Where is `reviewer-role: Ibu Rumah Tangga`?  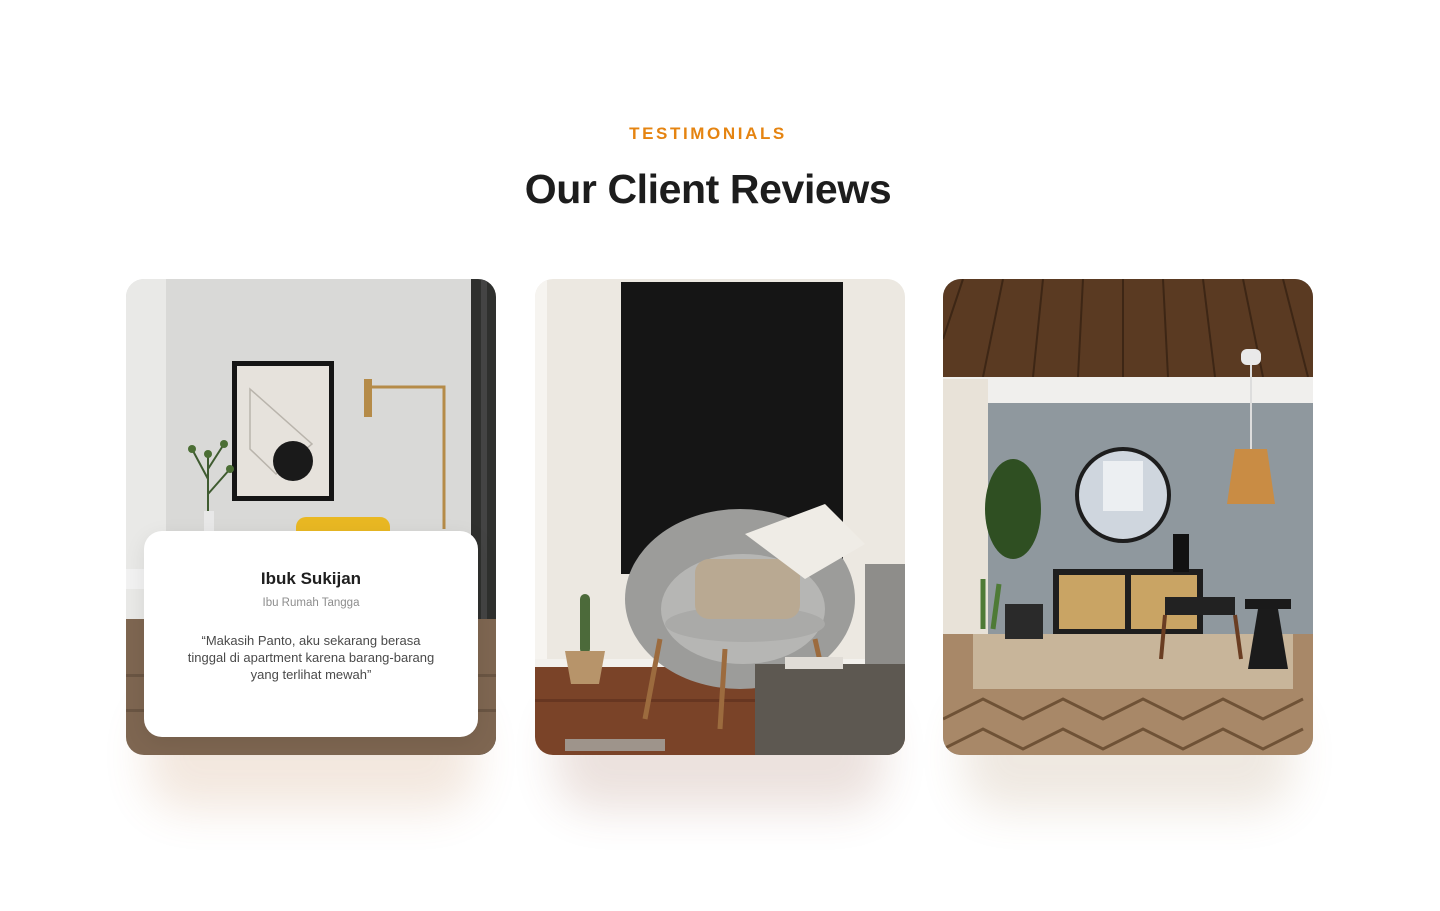 reviewer-role: Ibu Rumah Tangga is located at coordinates (311, 603).